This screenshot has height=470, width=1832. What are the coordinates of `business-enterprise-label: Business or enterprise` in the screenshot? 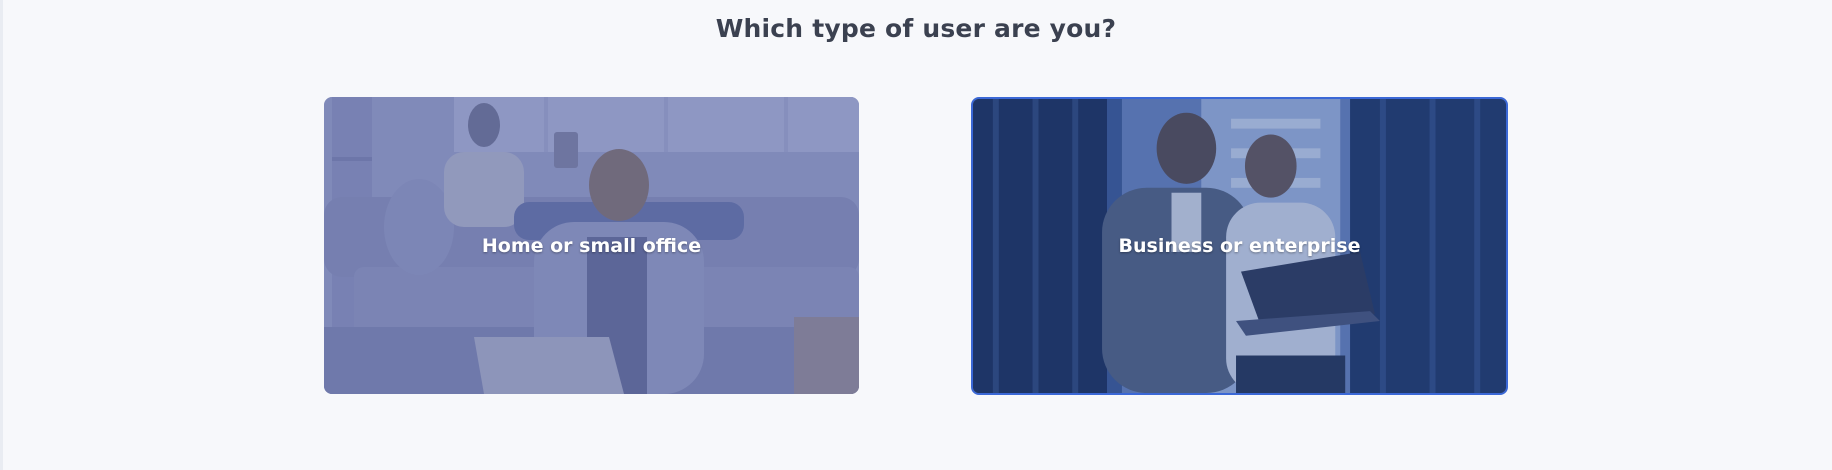 It's located at (1239, 246).